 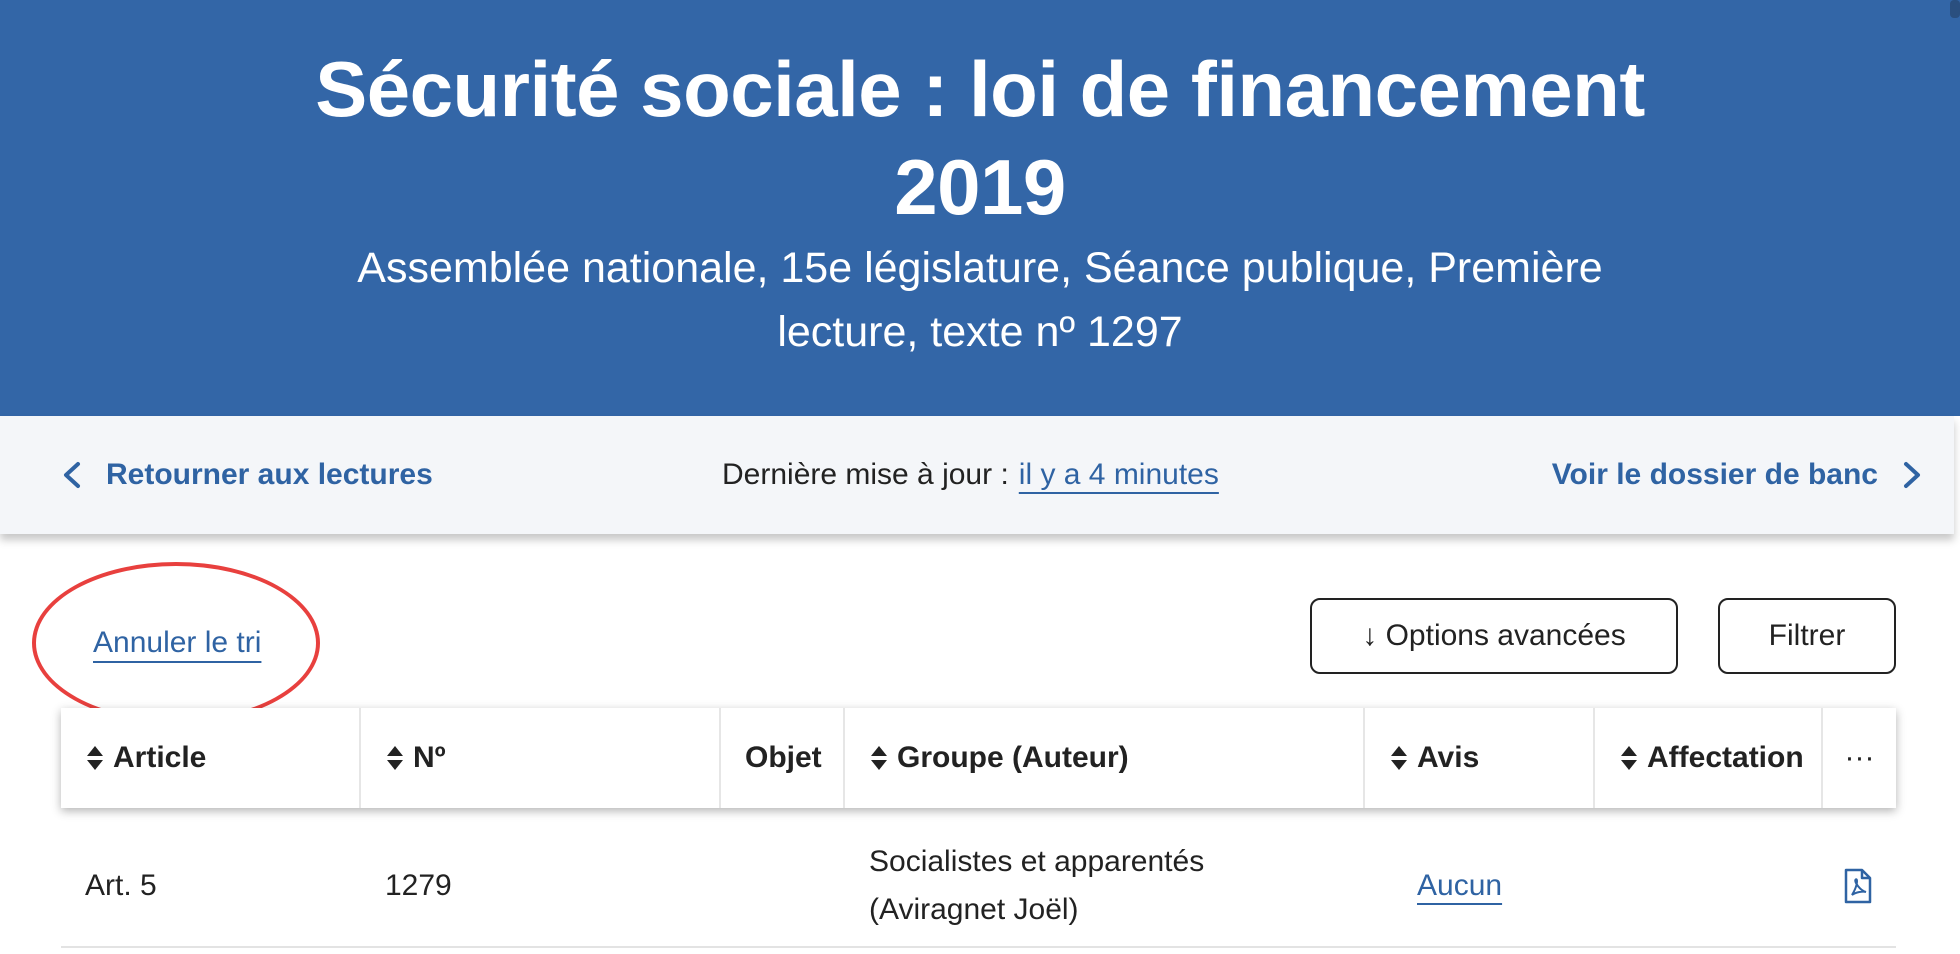 I want to click on column-label: Affectation, so click(x=1725, y=757).